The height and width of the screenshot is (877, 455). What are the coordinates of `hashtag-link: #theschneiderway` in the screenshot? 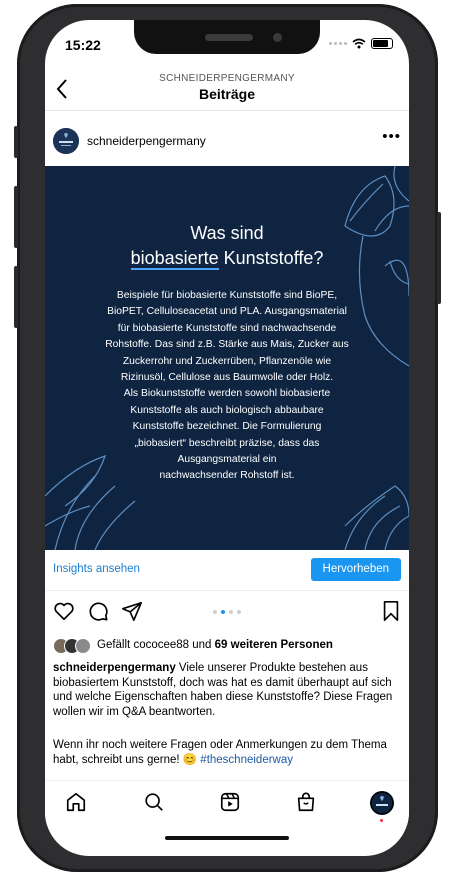 It's located at (246, 760).